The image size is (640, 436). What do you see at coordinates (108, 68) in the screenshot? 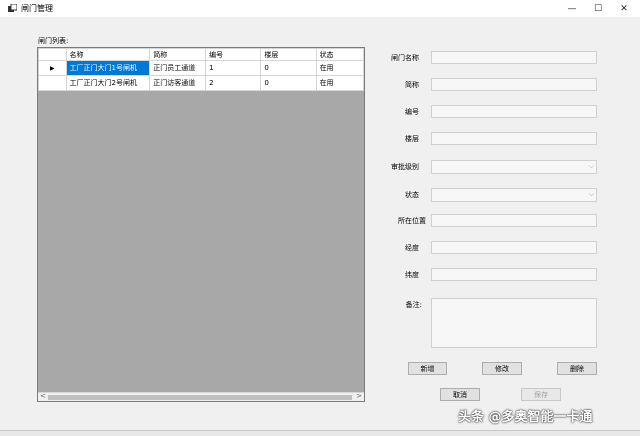
I see `cell-name: 工厂正门大门1号闸机` at bounding box center [108, 68].